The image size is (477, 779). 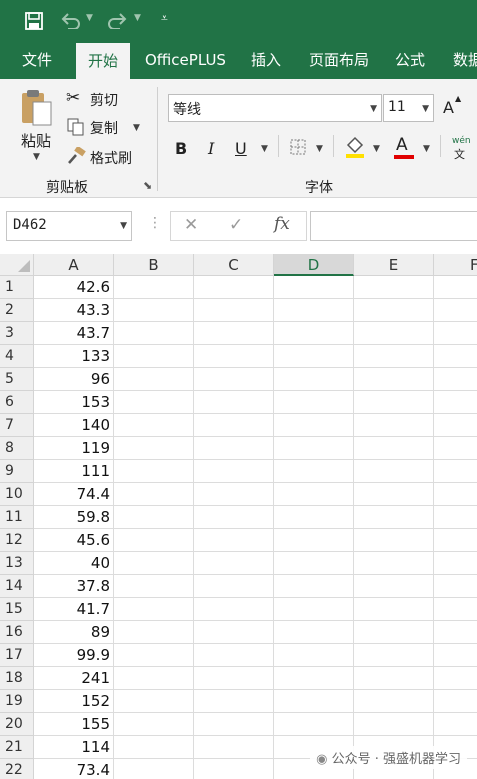 What do you see at coordinates (402, 145) in the screenshot?
I see `font-color-button: A` at bounding box center [402, 145].